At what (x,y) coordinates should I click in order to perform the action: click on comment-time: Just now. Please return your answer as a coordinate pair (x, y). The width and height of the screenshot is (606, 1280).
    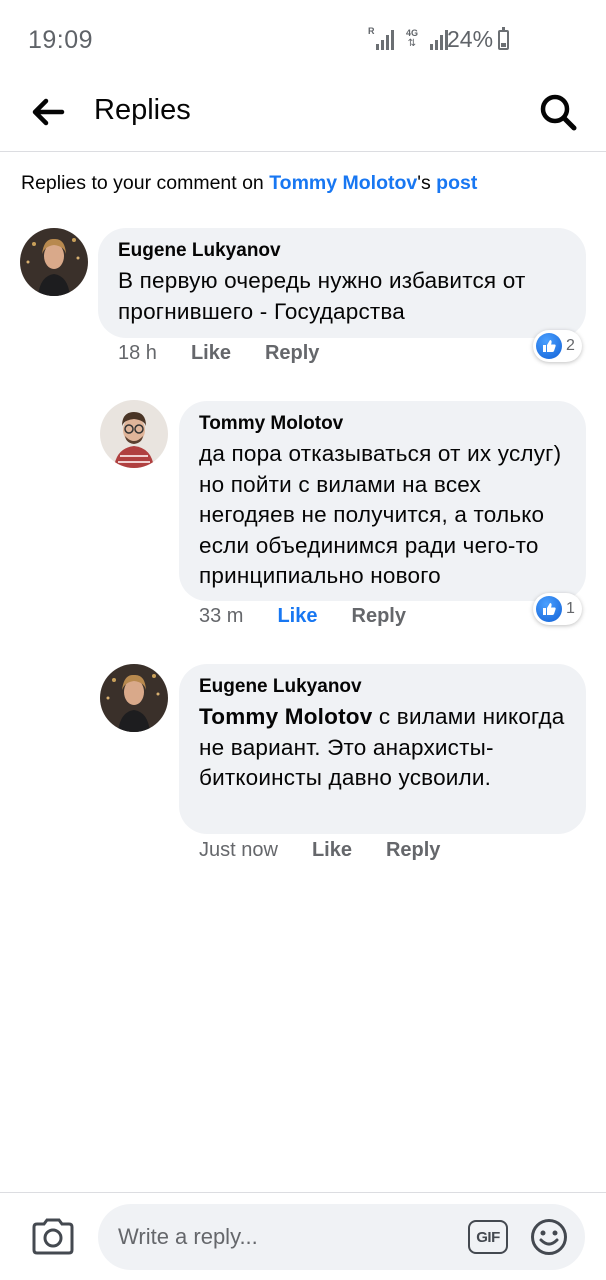
    Looking at the image, I should click on (238, 850).